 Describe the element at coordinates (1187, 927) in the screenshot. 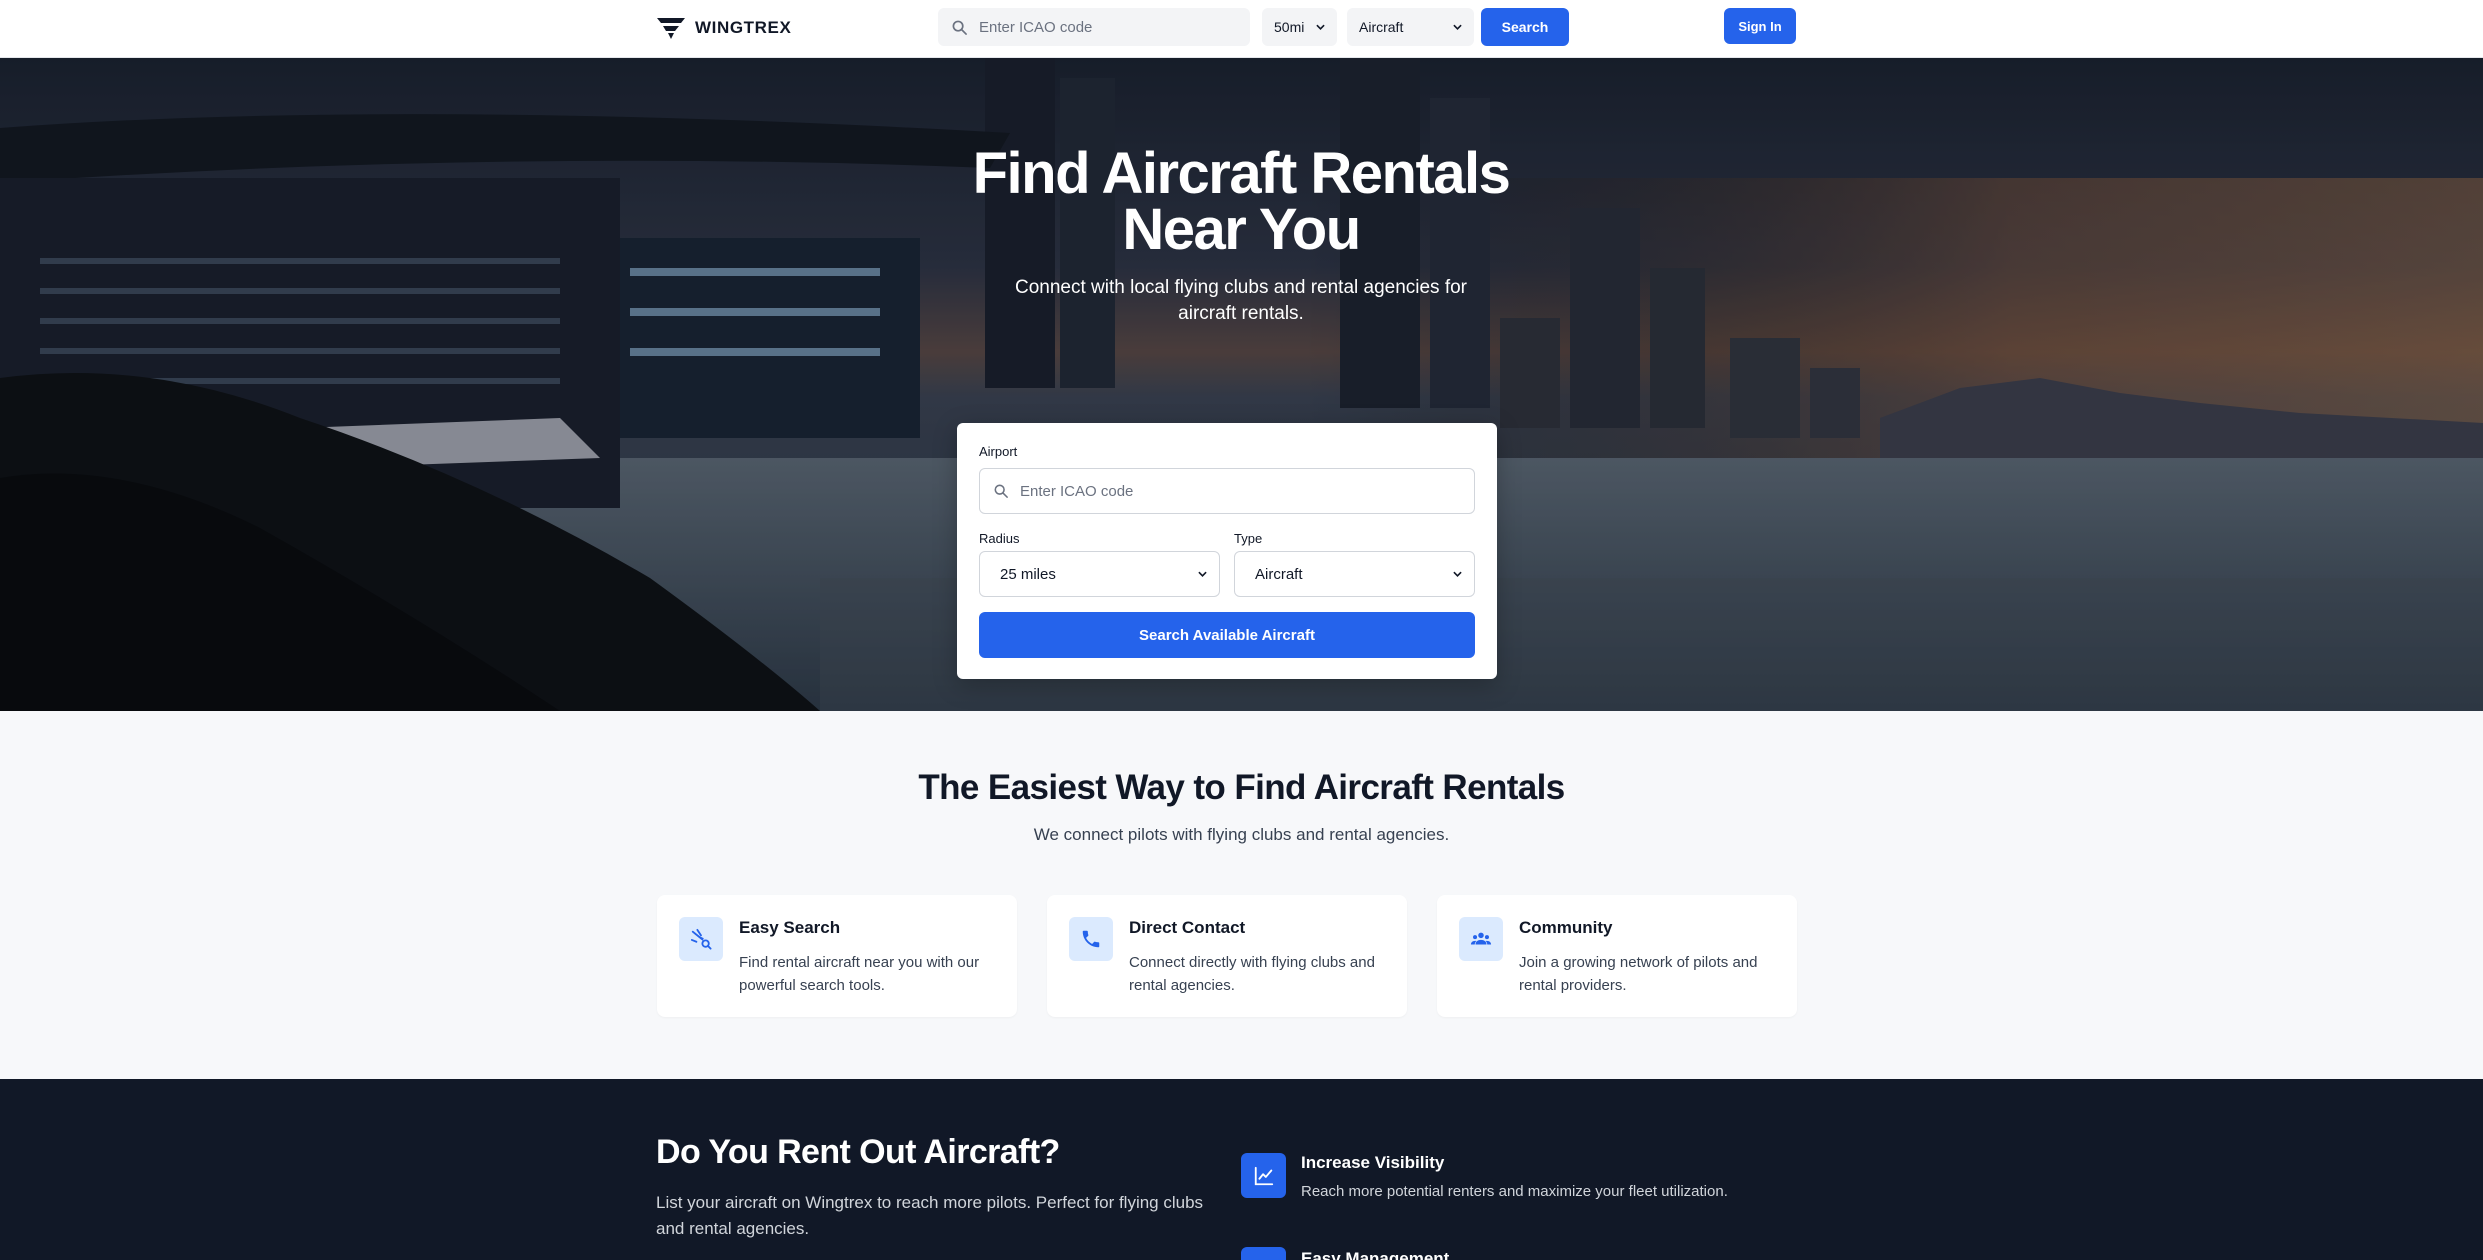

I see `feature-title: Direct Contact` at that location.